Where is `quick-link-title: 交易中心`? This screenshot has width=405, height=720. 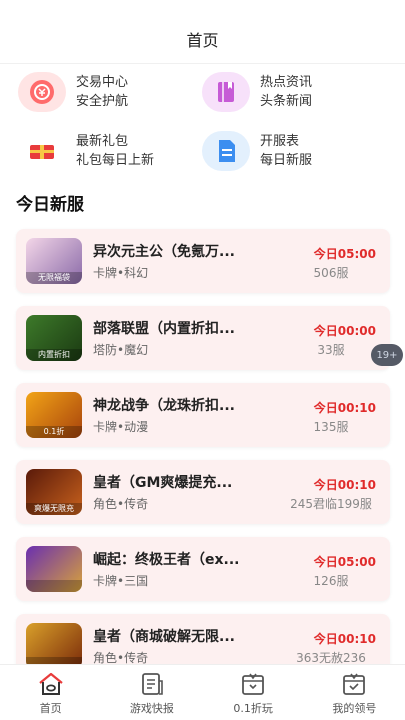 quick-link-title: 交易中心 is located at coordinates (102, 82).